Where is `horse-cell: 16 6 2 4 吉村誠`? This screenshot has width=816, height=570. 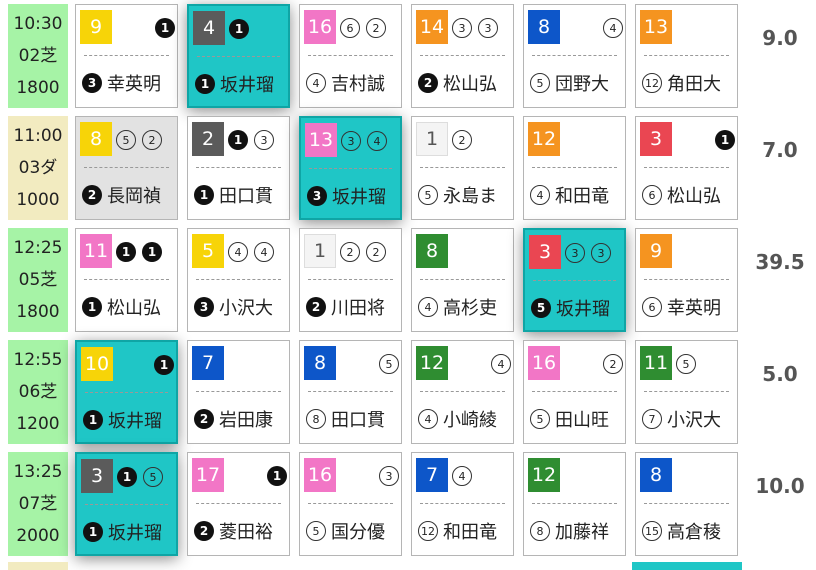
horse-cell: 16 6 2 4 吉村誠 is located at coordinates (350, 56).